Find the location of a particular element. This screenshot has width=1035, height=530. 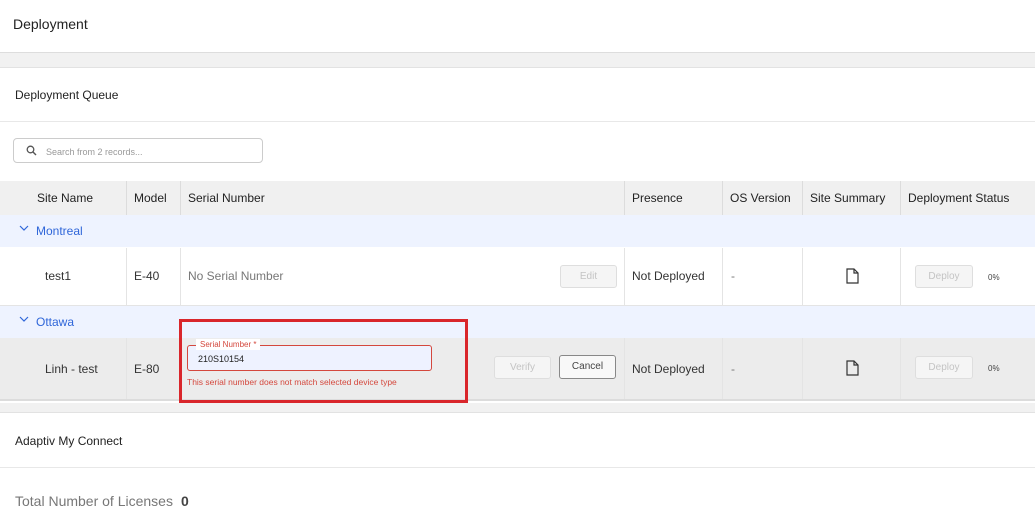

column-header-deployment-status: Deployment Status is located at coordinates (967, 198).